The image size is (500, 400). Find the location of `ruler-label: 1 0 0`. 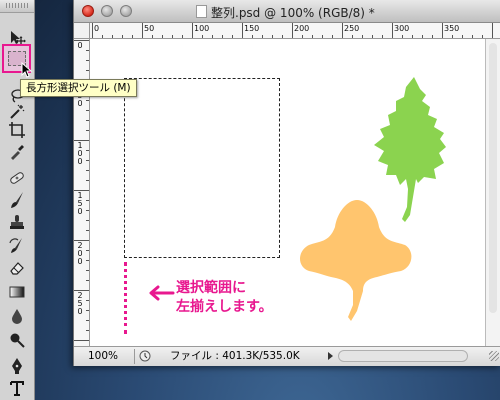

ruler-label: 1 0 0 is located at coordinates (80, 153).